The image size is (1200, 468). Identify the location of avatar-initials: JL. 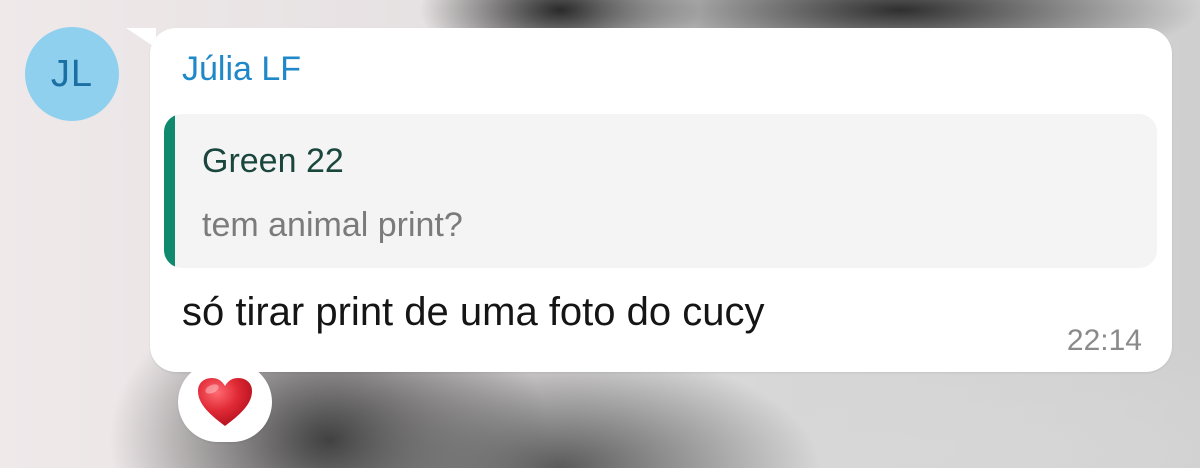
(72, 73).